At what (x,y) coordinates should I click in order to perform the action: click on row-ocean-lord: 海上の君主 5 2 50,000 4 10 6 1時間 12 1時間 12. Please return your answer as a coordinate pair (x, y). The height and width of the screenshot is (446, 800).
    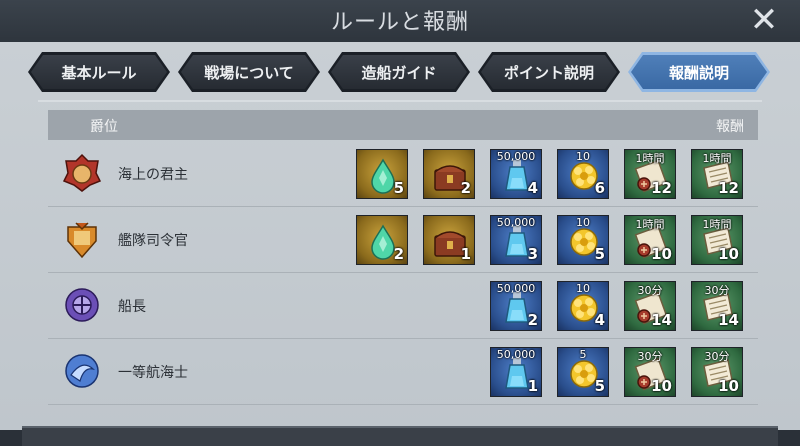
    Looking at the image, I should click on (403, 174).